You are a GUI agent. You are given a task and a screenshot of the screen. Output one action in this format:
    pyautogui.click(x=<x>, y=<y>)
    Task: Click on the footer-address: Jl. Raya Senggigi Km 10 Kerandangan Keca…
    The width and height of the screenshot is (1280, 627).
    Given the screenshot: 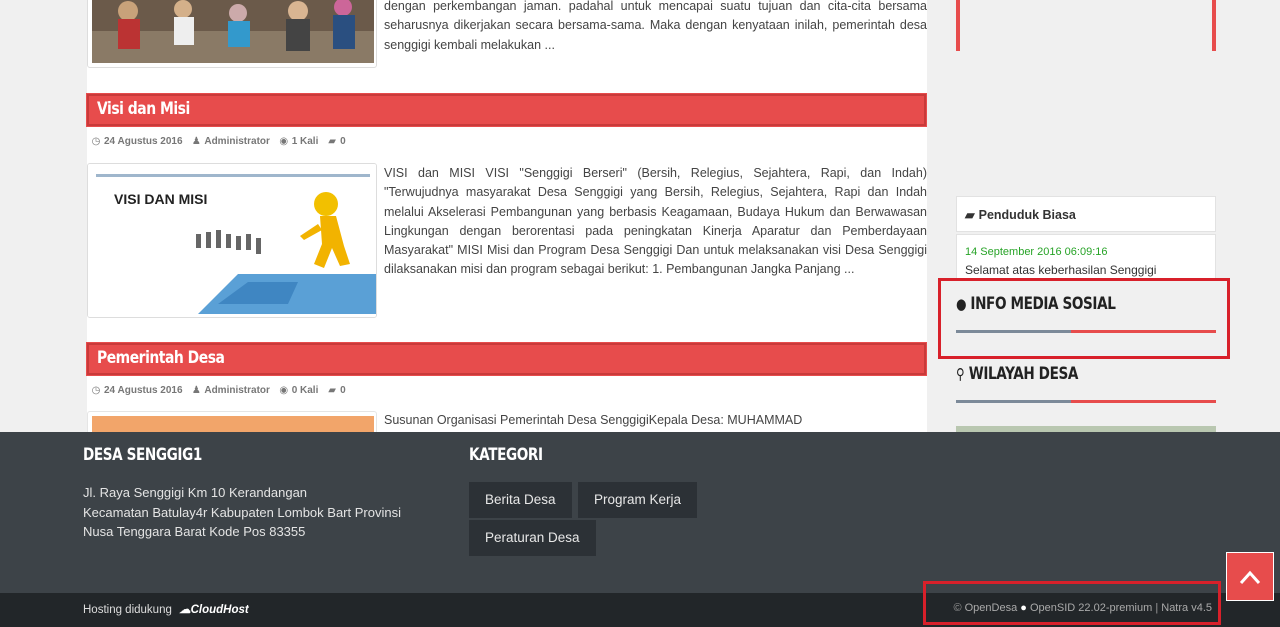 What is the action you would take?
    pyautogui.click(x=253, y=512)
    